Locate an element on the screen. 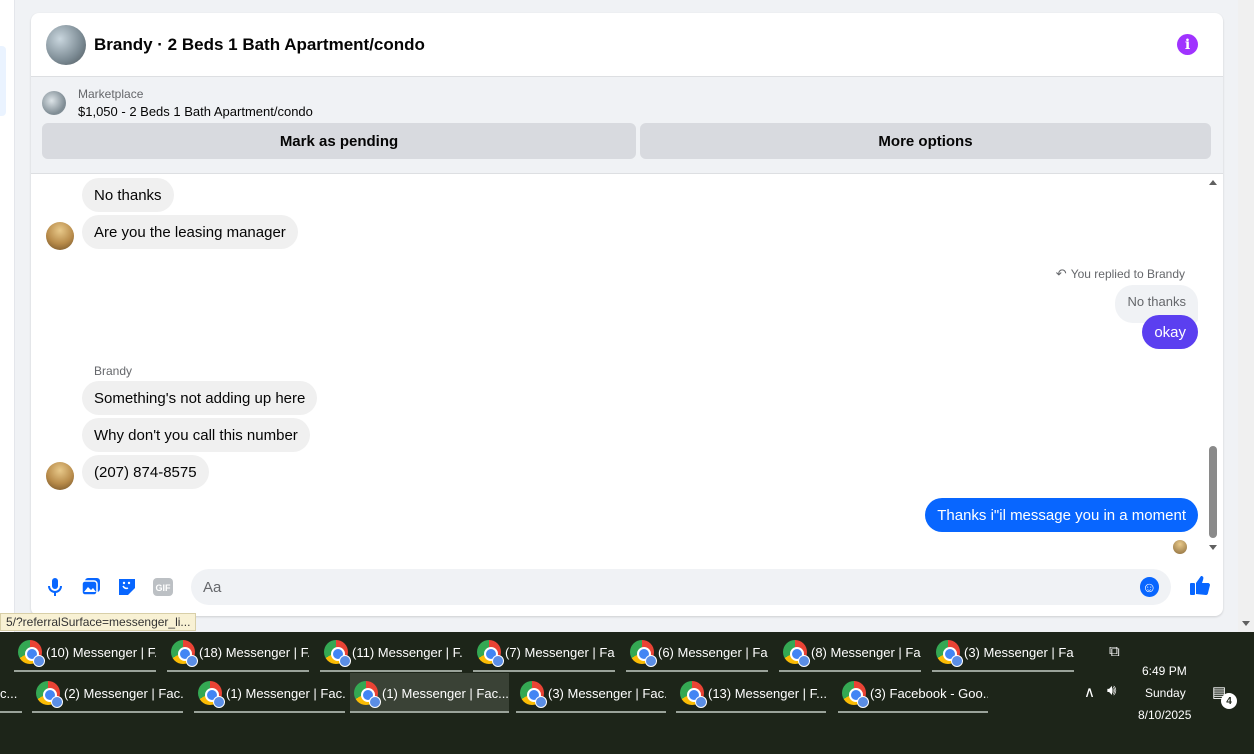 The image size is (1254, 754). gif-label: GIF is located at coordinates (164, 588).